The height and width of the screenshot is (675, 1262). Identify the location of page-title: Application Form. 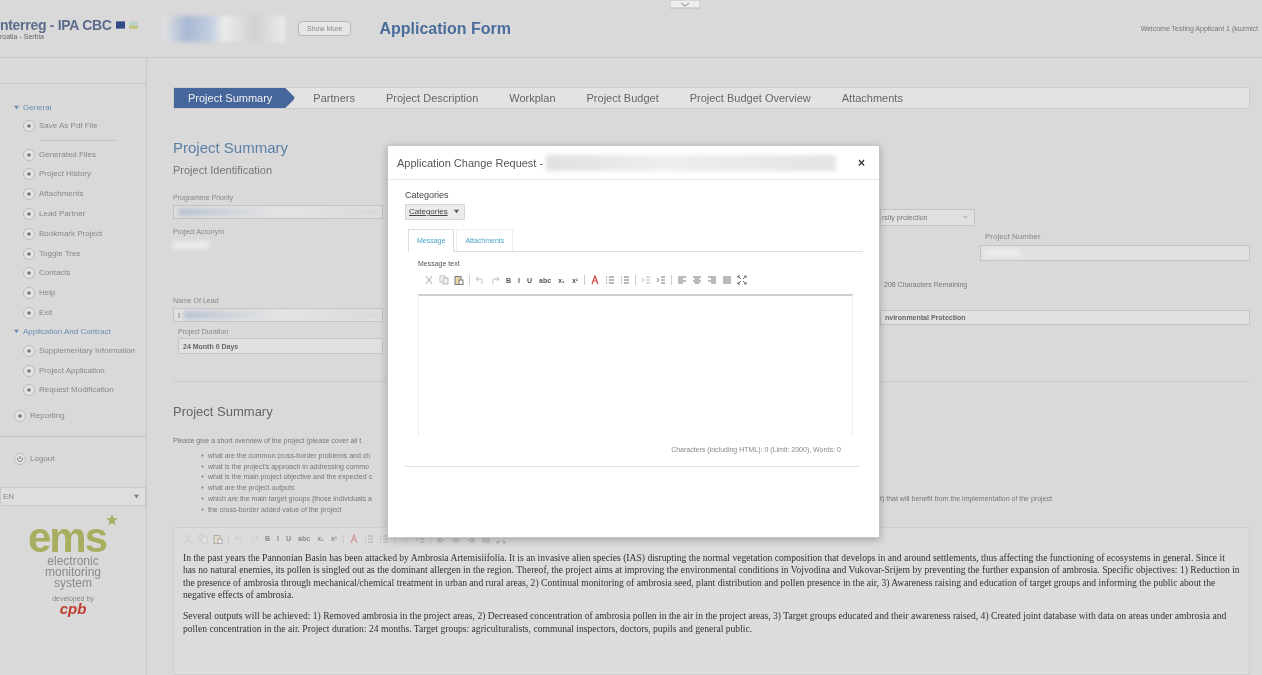
(445, 28).